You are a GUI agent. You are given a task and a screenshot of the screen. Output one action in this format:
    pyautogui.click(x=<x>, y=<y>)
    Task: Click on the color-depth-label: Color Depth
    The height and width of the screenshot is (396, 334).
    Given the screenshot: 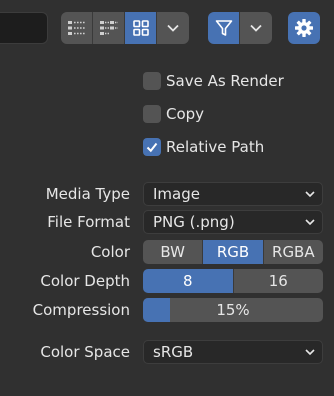 What is the action you would take?
    pyautogui.click(x=85, y=281)
    